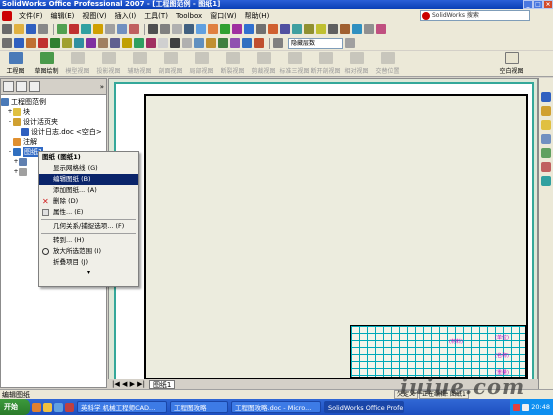  What do you see at coordinates (273, 29) in the screenshot?
I see `weld-symbol-icon` at bounding box center [273, 29].